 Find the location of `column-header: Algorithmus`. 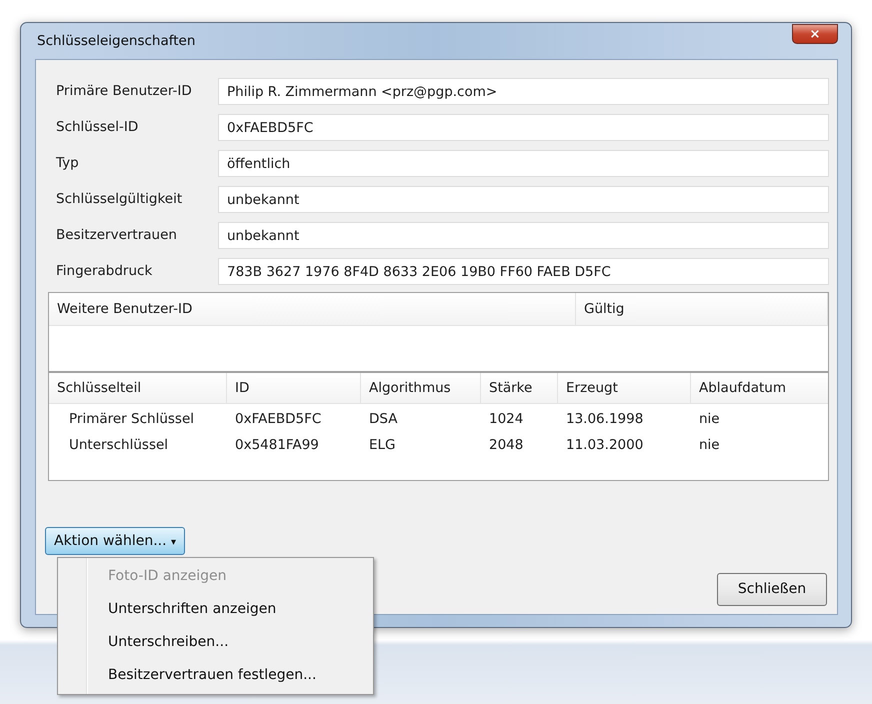

column-header: Algorithmus is located at coordinates (421, 388).